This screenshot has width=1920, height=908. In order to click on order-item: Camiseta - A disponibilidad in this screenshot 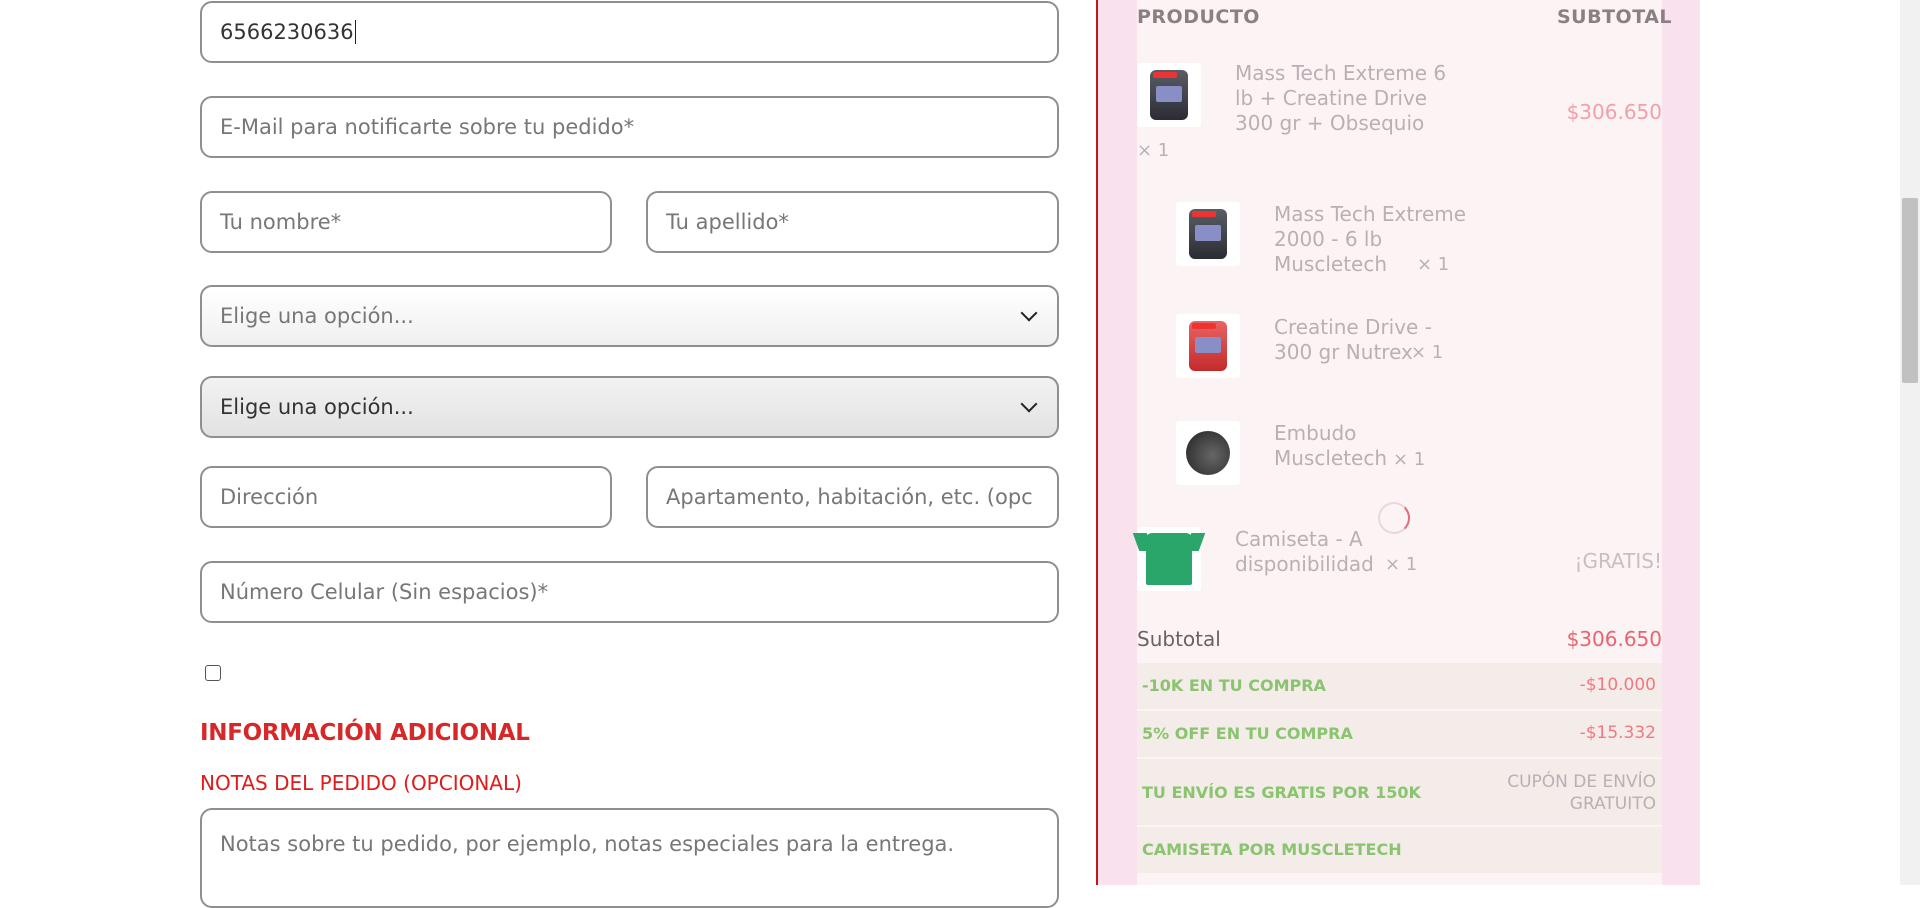, I will do `click(1312, 552)`.